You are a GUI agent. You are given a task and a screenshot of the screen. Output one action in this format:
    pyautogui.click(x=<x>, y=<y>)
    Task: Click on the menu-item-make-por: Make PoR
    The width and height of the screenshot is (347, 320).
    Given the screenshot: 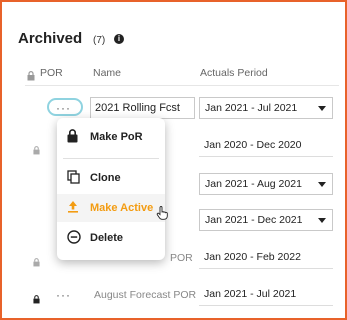 What is the action you would take?
    pyautogui.click(x=111, y=137)
    